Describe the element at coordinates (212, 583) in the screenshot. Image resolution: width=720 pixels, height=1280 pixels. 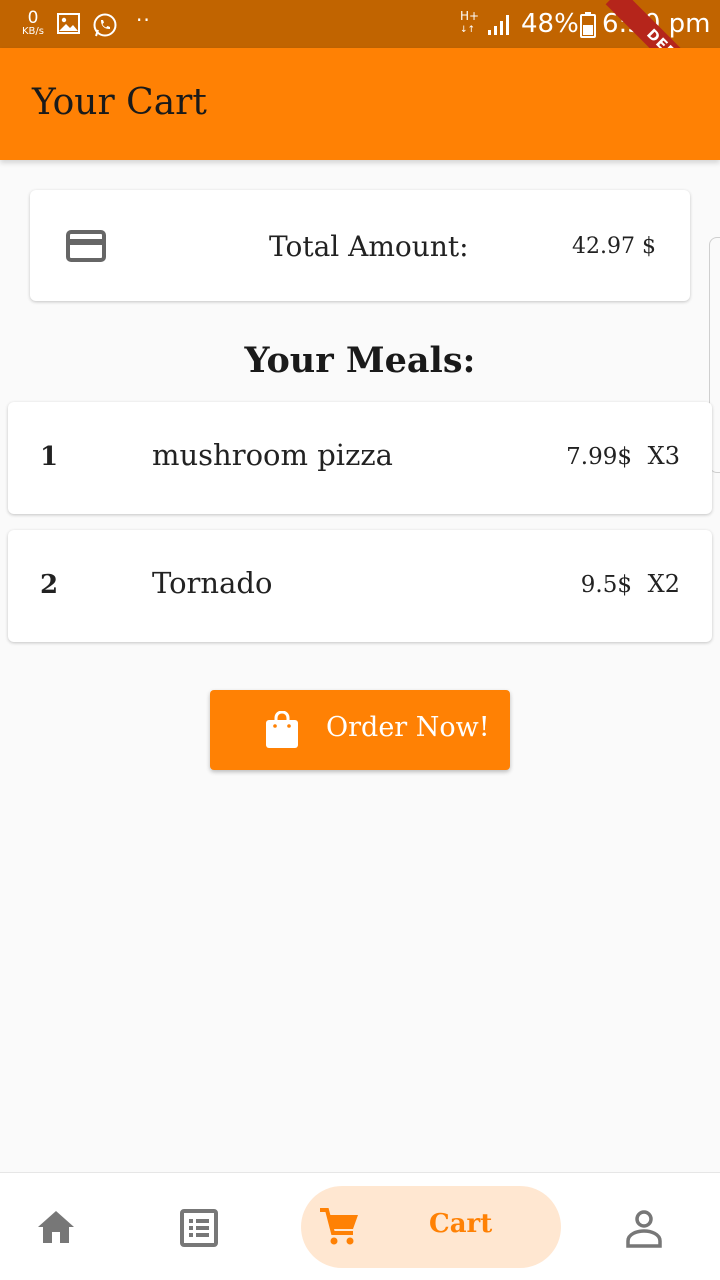
I see `meal-name: Tornado` at that location.